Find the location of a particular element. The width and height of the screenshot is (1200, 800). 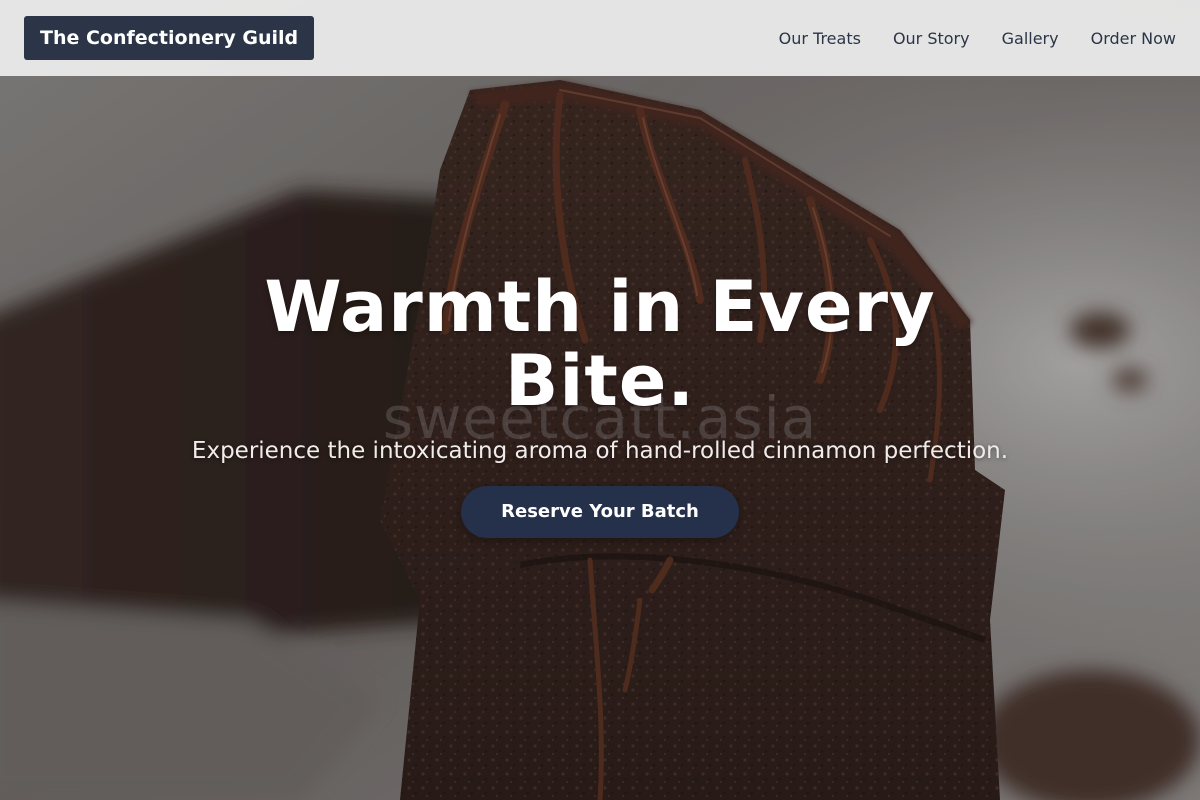

hero-title: Warmth in Every Bite. is located at coordinates (600, 344).